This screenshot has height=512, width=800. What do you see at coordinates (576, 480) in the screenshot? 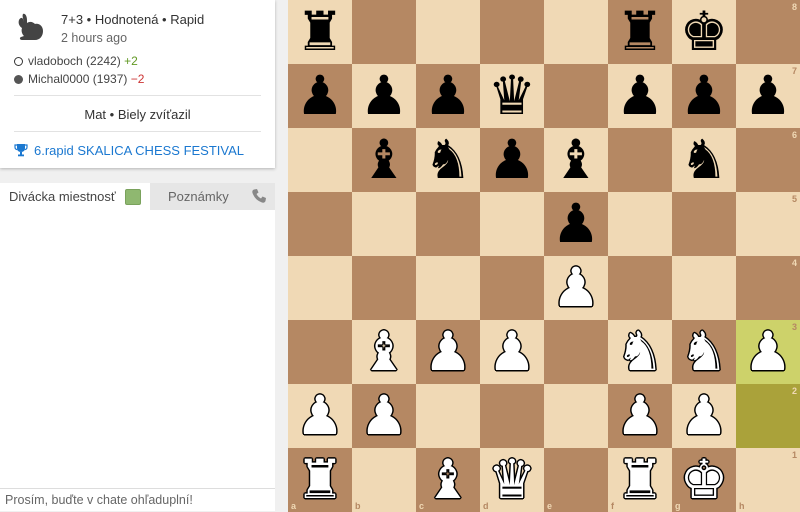
I see `square-e1: e` at bounding box center [576, 480].